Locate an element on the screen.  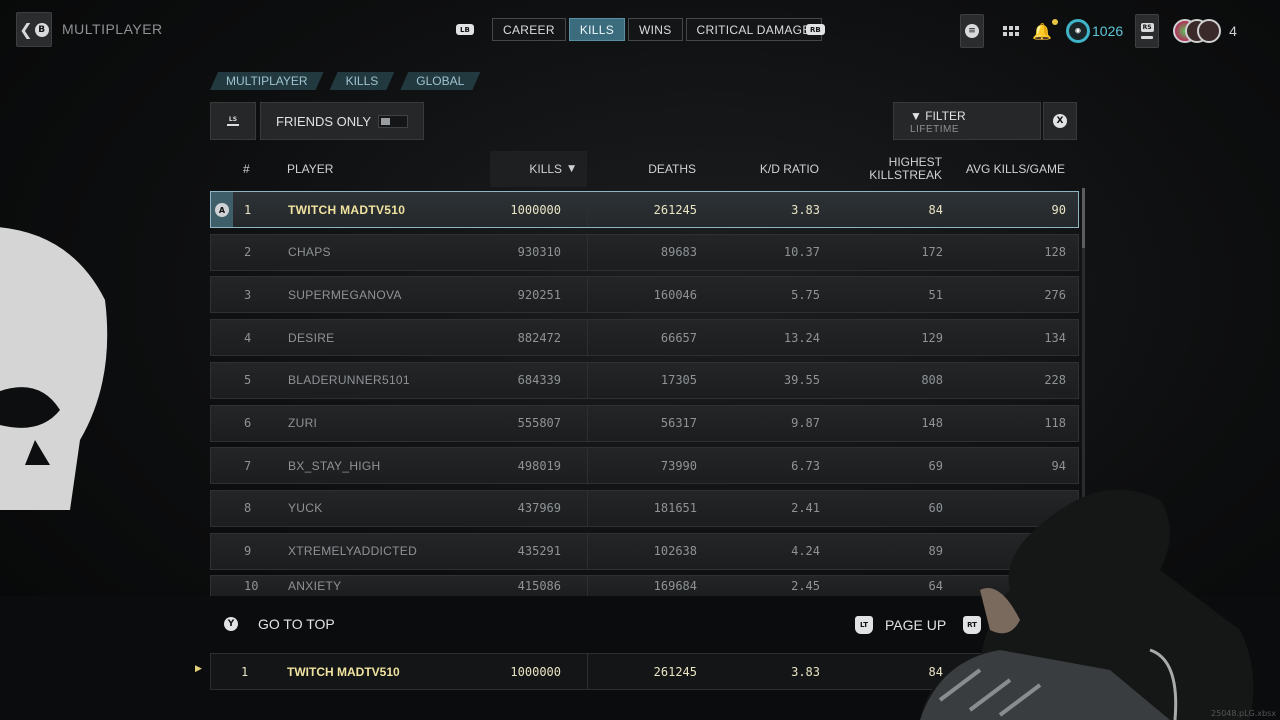
b-button-glyph-icon: B is located at coordinates (41, 29).